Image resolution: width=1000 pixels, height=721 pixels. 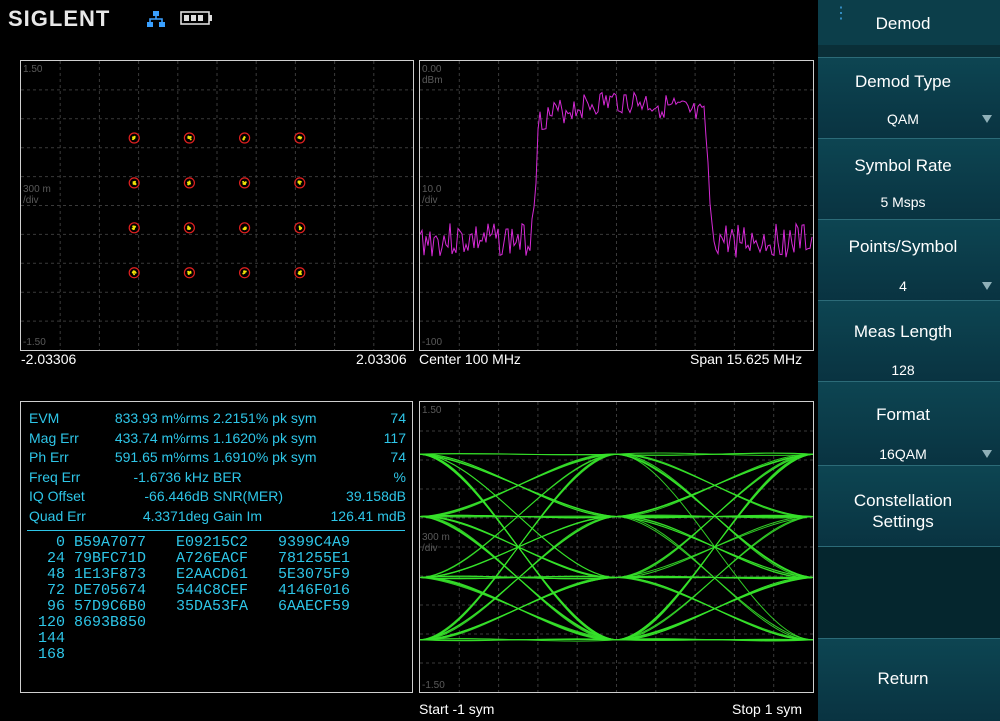 I want to click on format-button: Format 16QAM, so click(x=909, y=423).